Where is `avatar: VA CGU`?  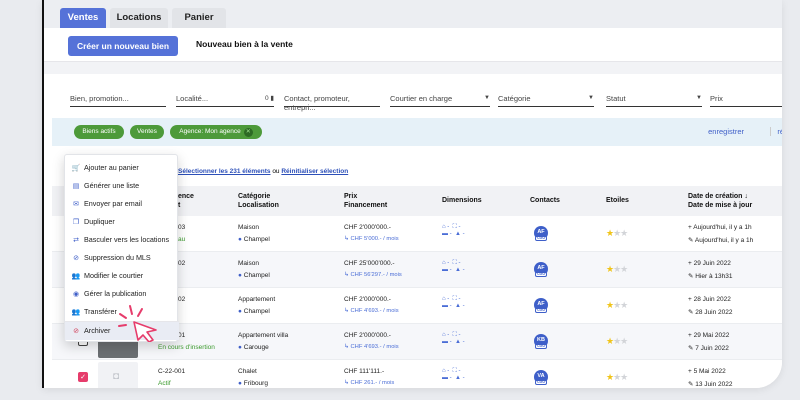 avatar: VA CGU is located at coordinates (541, 377).